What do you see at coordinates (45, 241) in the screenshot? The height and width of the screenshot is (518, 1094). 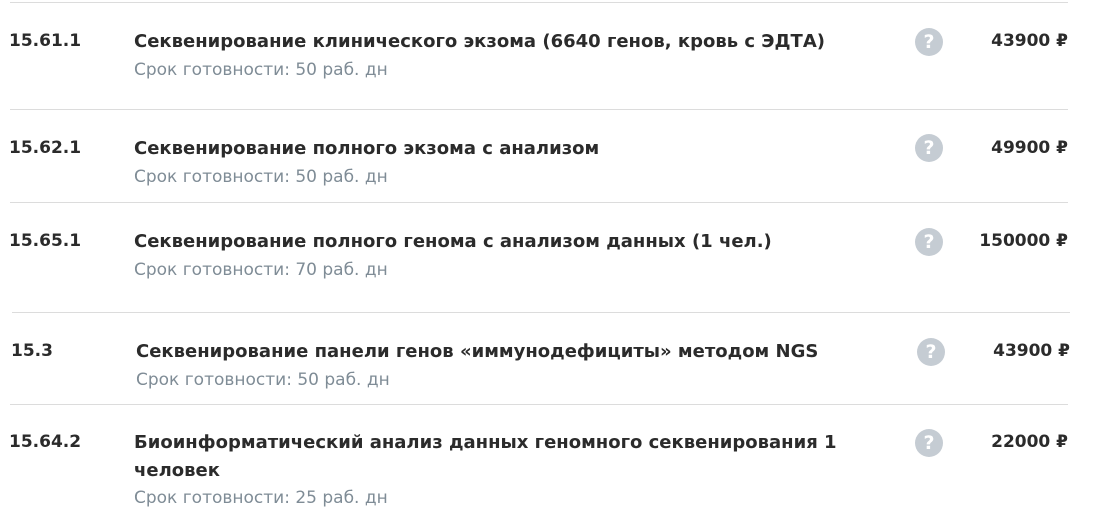 I see `service-code: 15.65.1` at bounding box center [45, 241].